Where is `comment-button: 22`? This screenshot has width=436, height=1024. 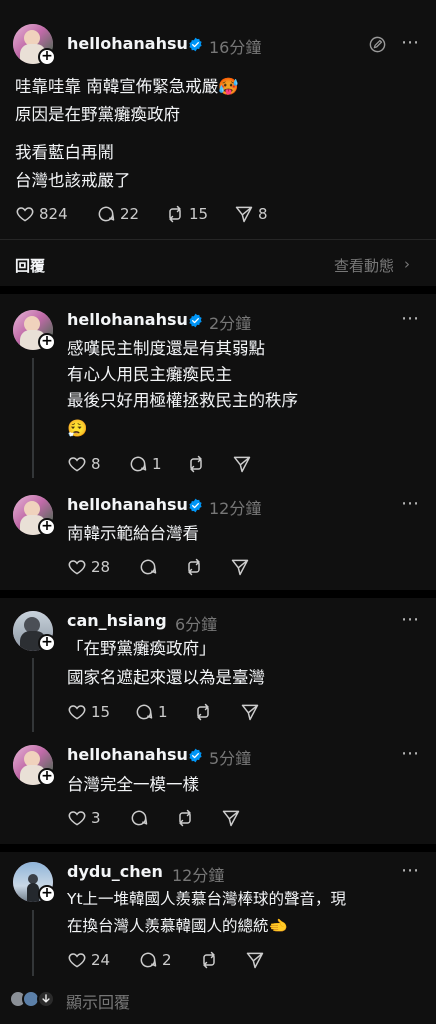
comment-button: 22 is located at coordinates (117, 214).